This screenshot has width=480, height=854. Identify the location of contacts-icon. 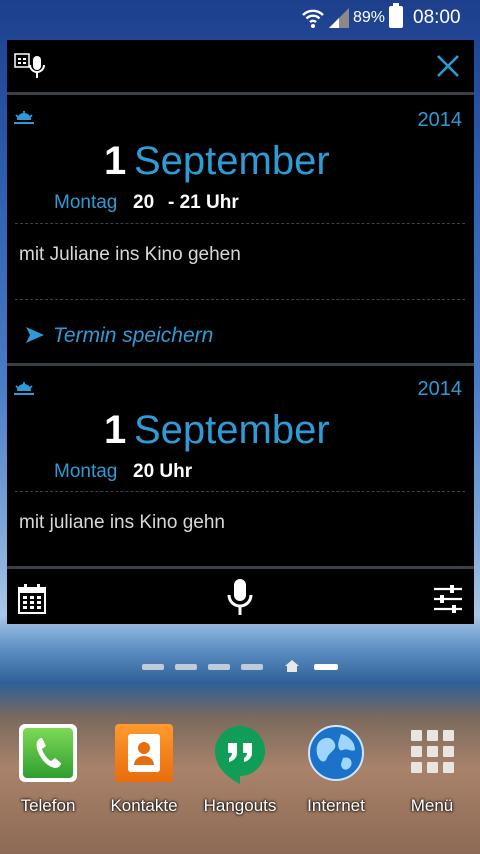
(144, 753).